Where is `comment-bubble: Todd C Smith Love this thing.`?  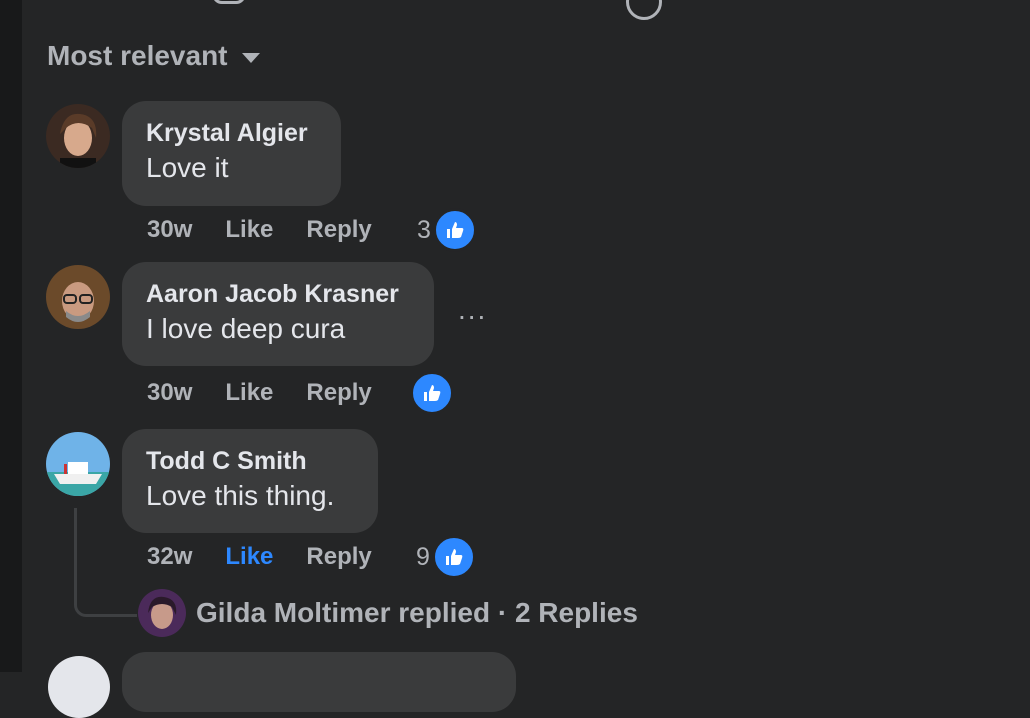 comment-bubble: Todd C Smith Love this thing. is located at coordinates (250, 481).